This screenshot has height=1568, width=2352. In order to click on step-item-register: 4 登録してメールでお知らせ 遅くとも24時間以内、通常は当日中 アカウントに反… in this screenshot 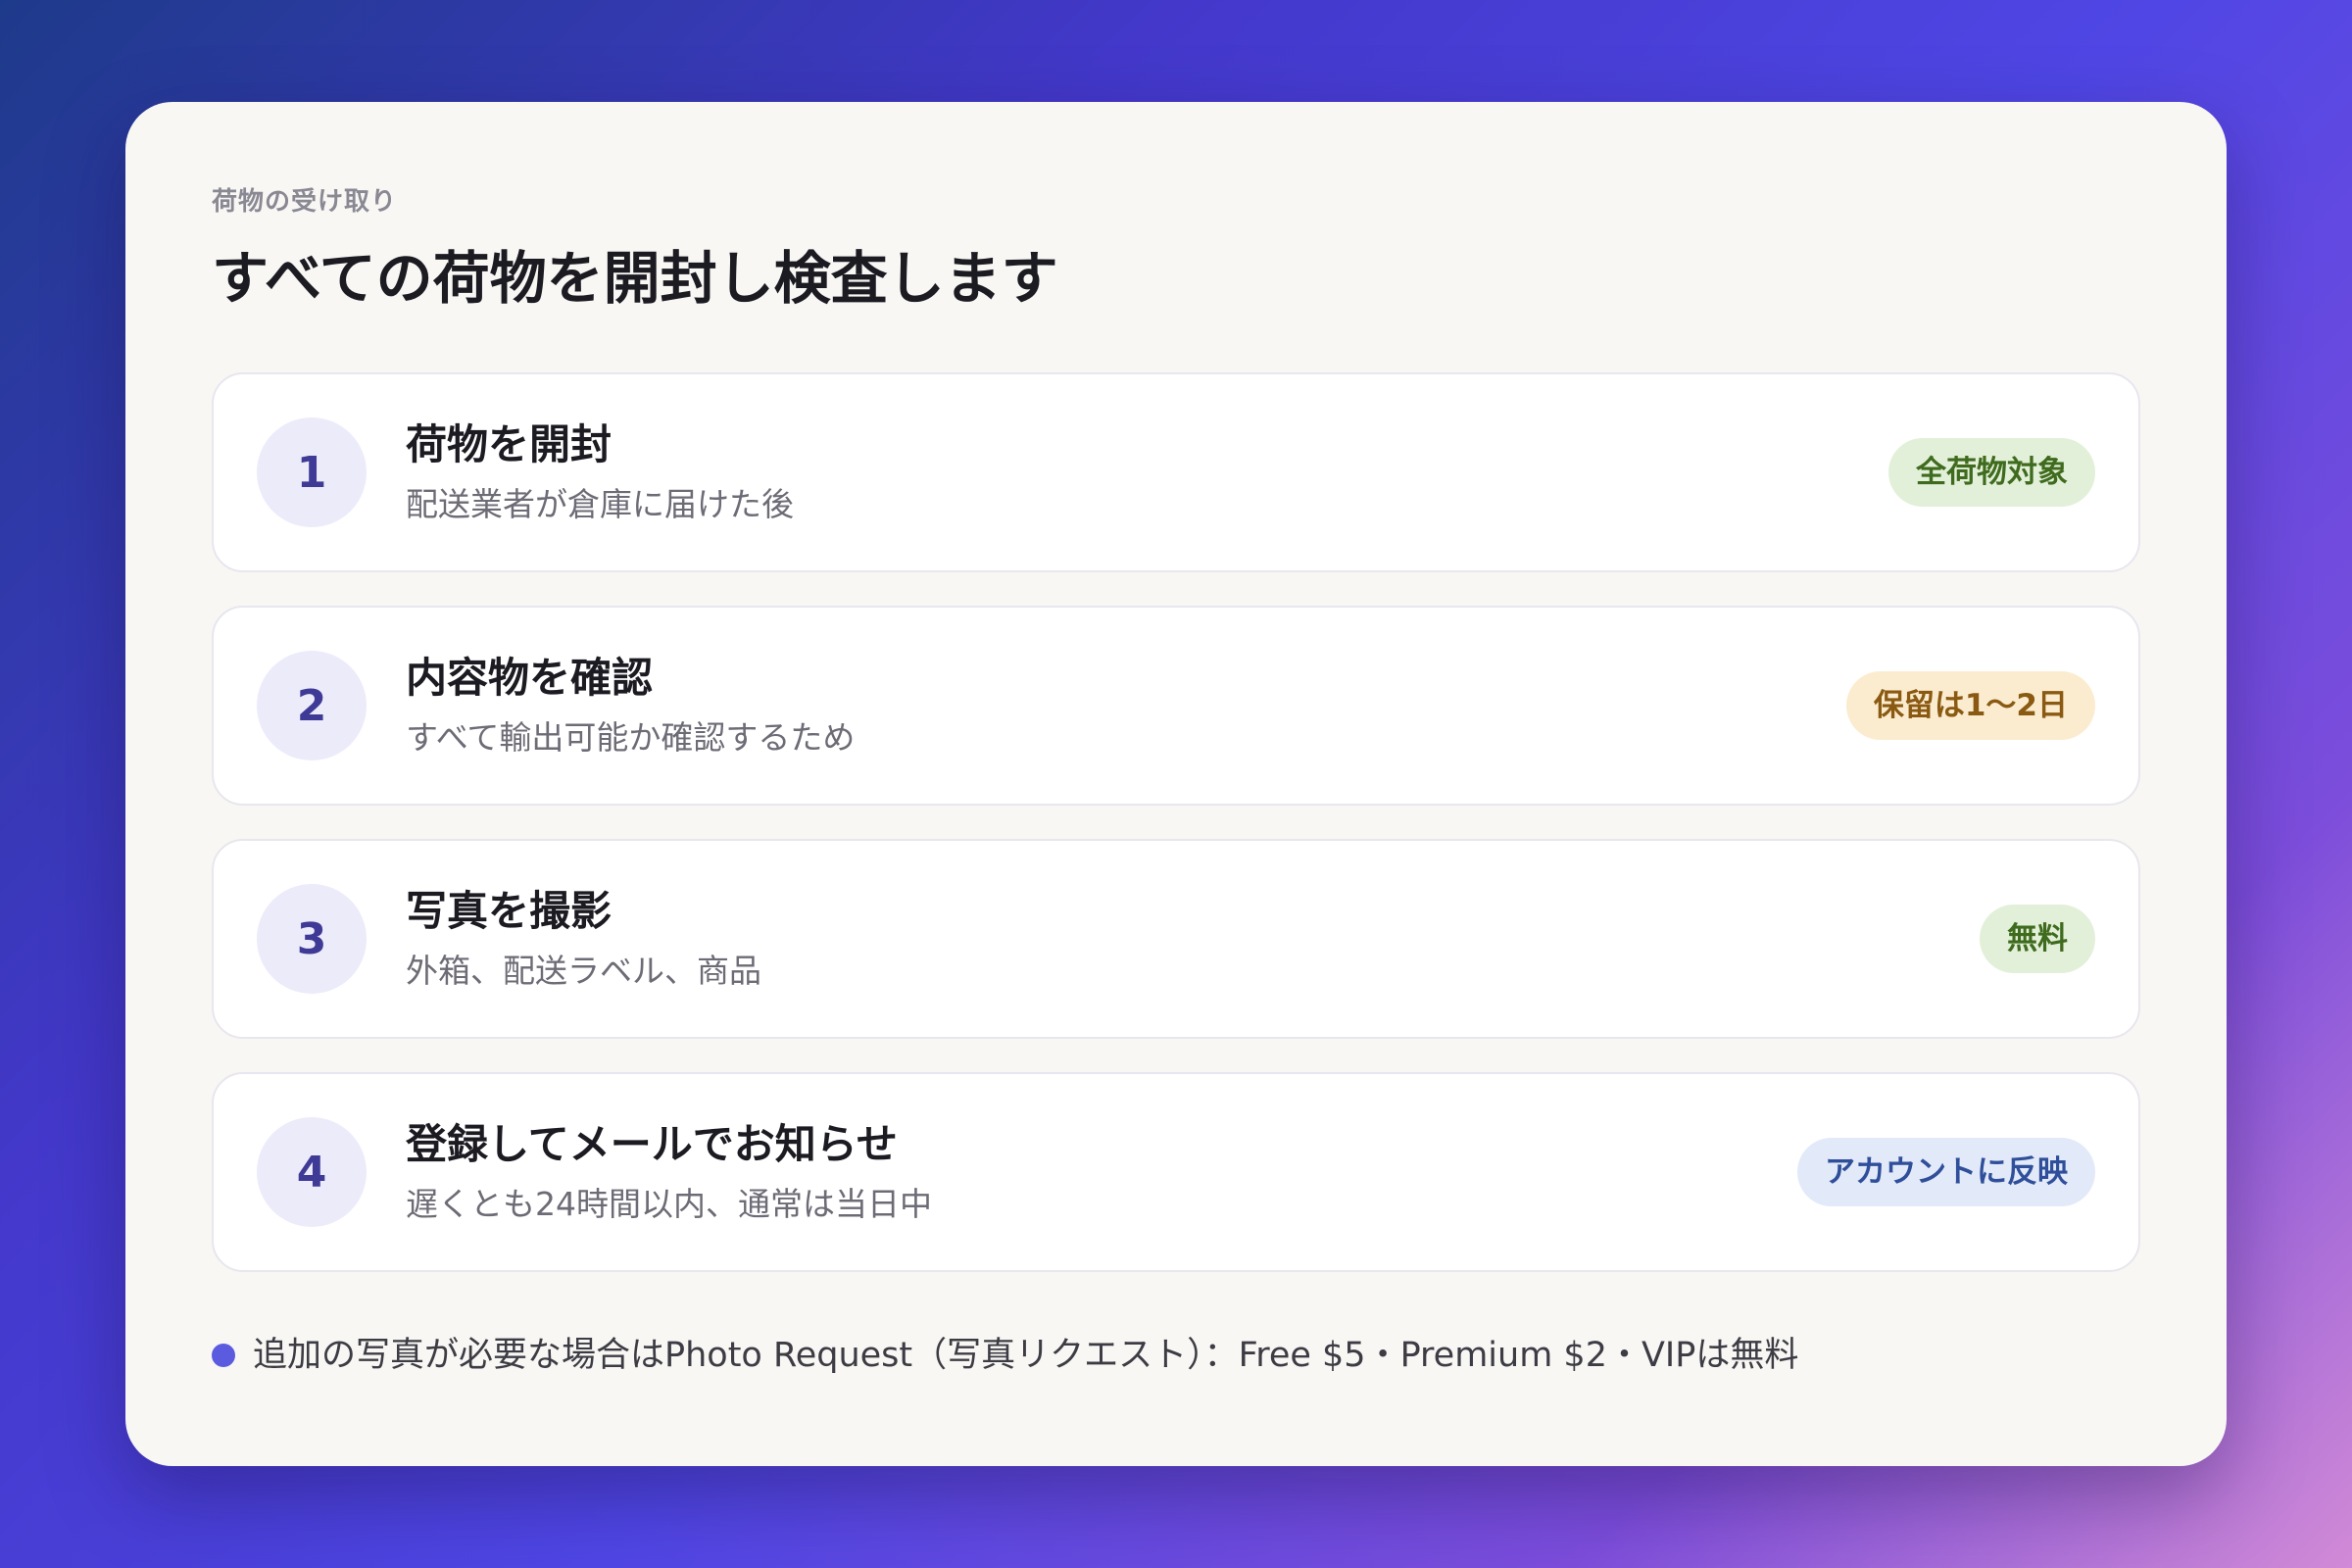, I will do `click(1176, 1172)`.